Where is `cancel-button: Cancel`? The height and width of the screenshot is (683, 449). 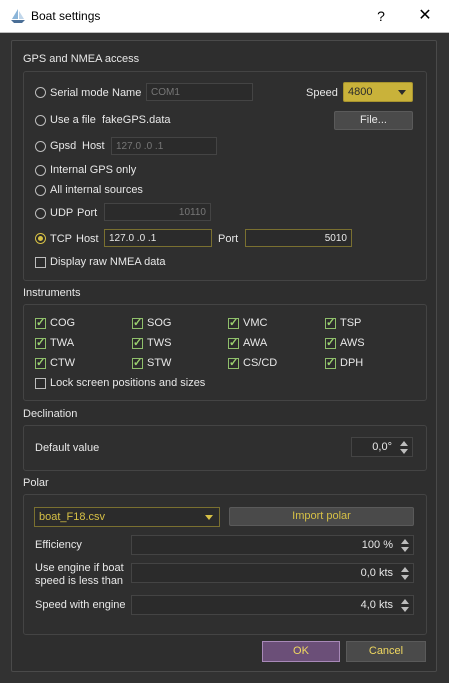
cancel-button: Cancel is located at coordinates (386, 651).